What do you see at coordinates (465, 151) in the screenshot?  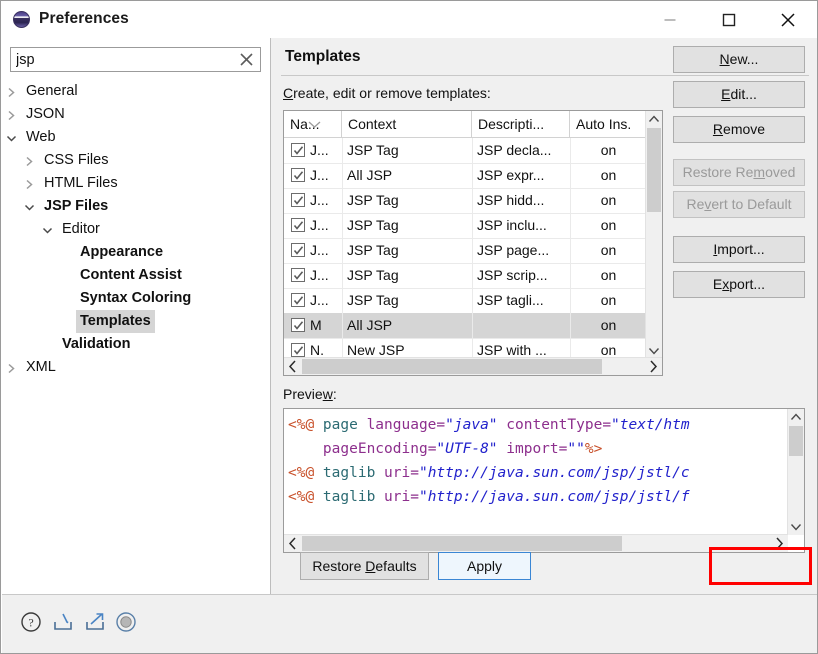 I see `table-row: J... JSP Tag JSP decla... on` at bounding box center [465, 151].